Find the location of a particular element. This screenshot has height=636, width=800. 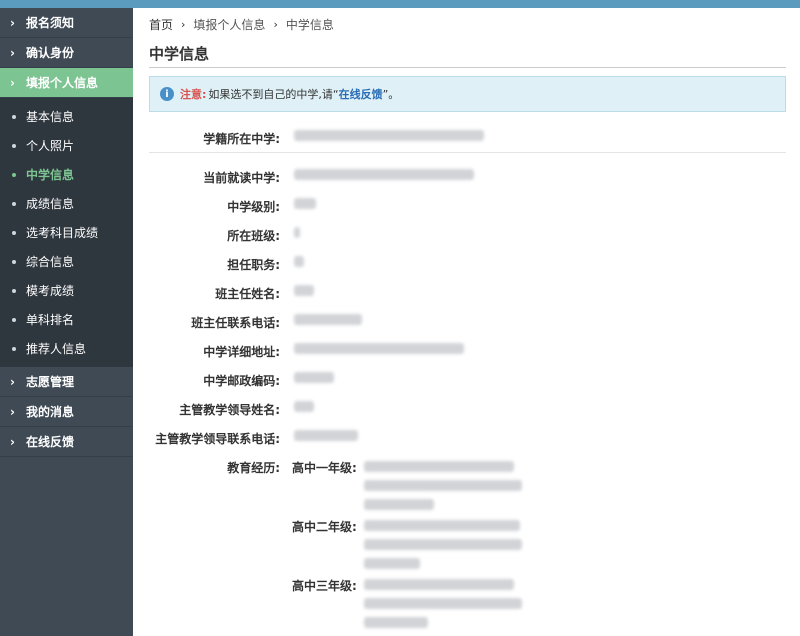

sub-item-photo: 个人照片 is located at coordinates (66, 145).